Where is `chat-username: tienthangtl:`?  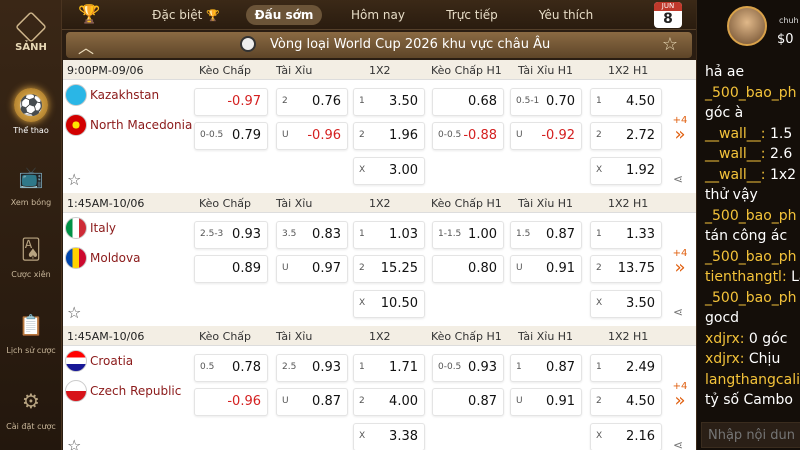 chat-username: tienthangtl: is located at coordinates (746, 277).